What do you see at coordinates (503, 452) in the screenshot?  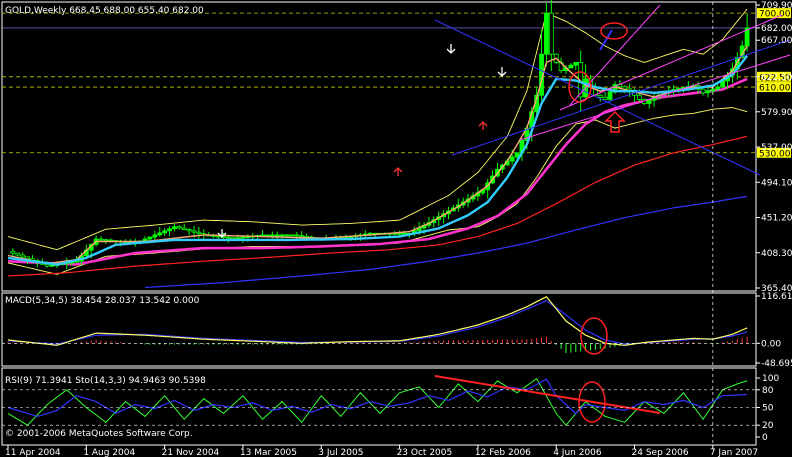 I see `x-tick-label-6: 12 Feb 2006` at bounding box center [503, 452].